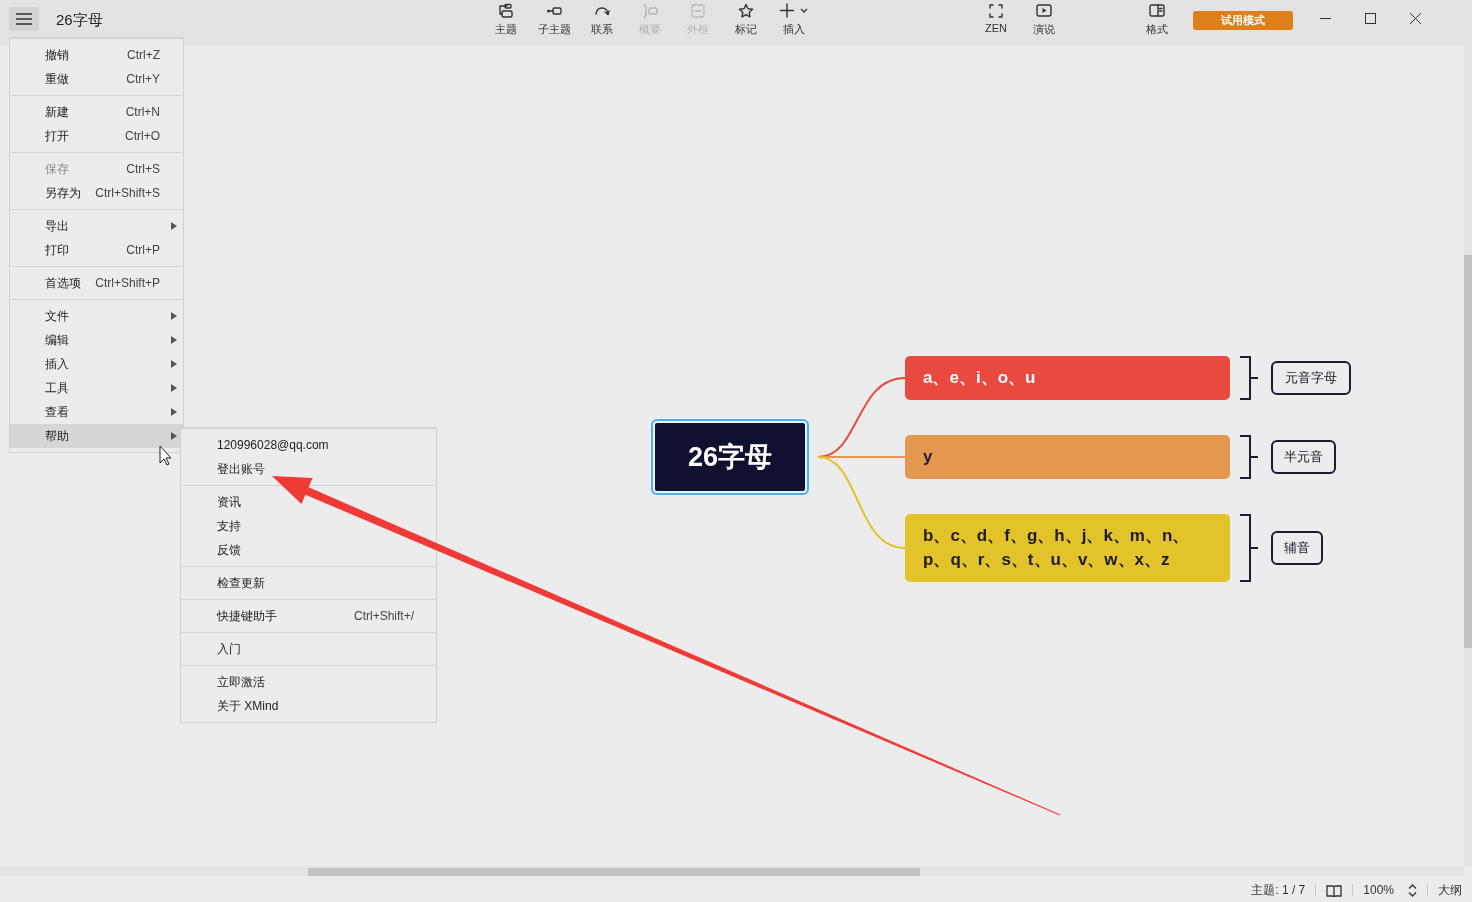  What do you see at coordinates (730, 457) in the screenshot?
I see `central-topic: 26字母` at bounding box center [730, 457].